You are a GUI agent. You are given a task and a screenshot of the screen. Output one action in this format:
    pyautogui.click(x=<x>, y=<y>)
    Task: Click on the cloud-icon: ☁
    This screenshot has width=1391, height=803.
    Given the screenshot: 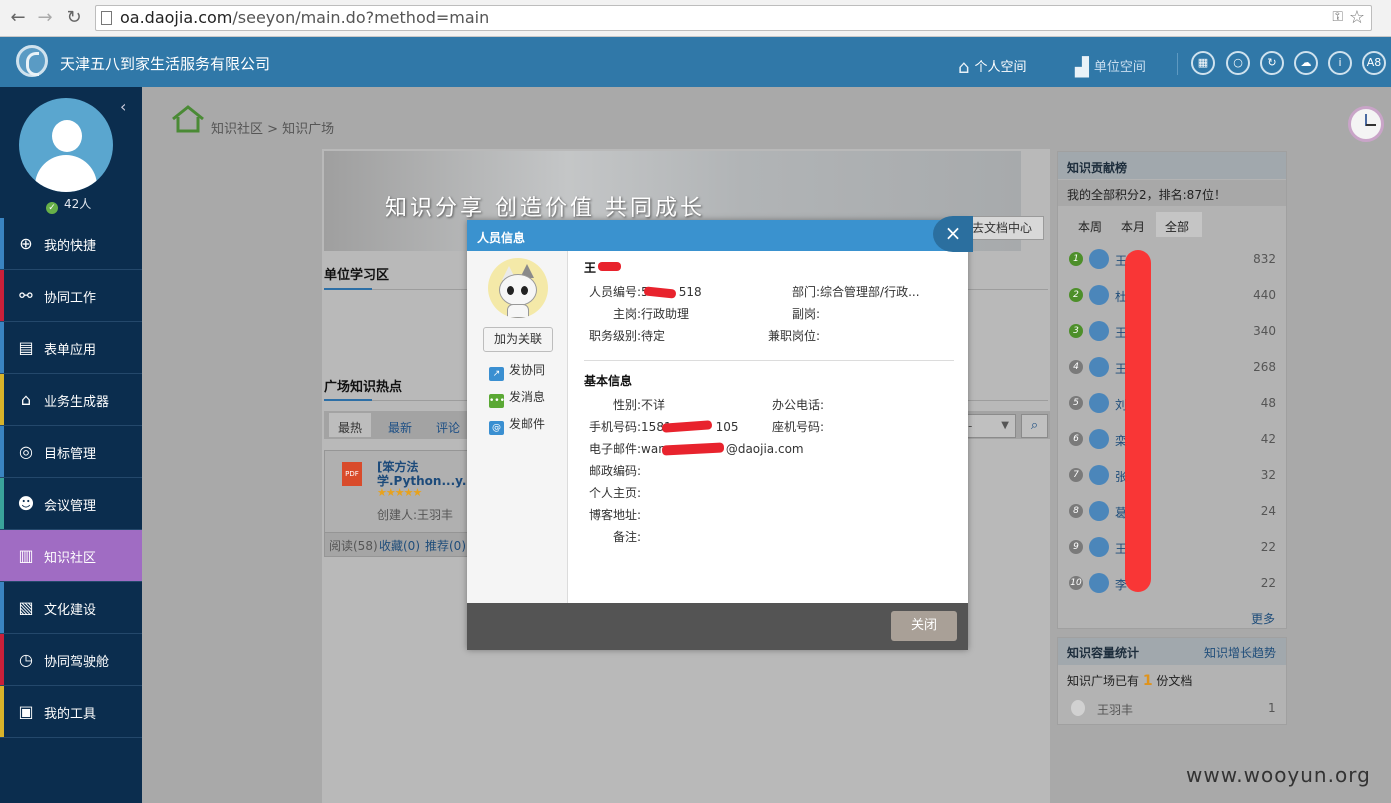 What is the action you would take?
    pyautogui.click(x=1306, y=63)
    